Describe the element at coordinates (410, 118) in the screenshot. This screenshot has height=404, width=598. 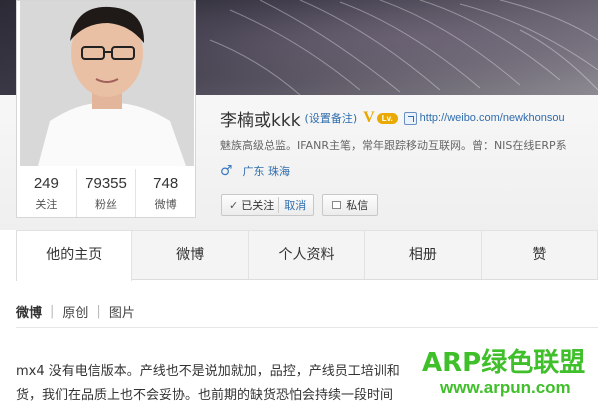
I see `link-icon` at that location.